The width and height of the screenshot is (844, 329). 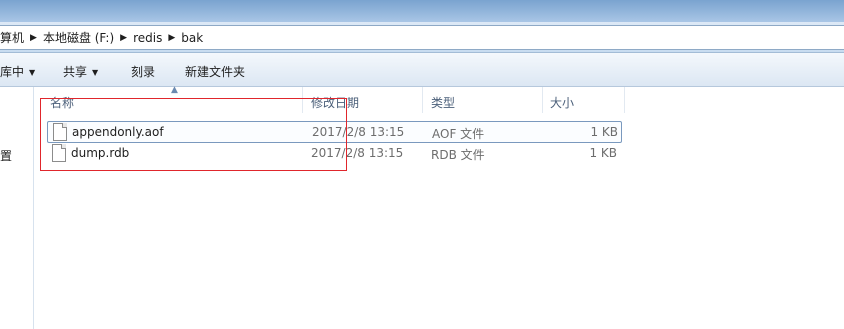 What do you see at coordinates (78, 37) in the screenshot?
I see `breadcrumb-drive-f: 本地磁盘 (F:)` at bounding box center [78, 37].